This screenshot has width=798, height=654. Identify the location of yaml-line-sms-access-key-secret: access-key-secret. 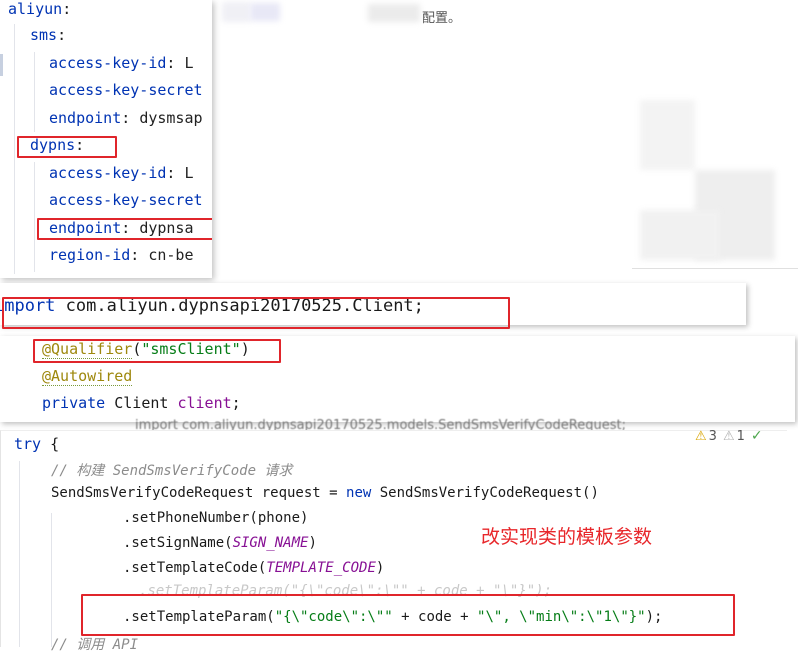
(126, 90).